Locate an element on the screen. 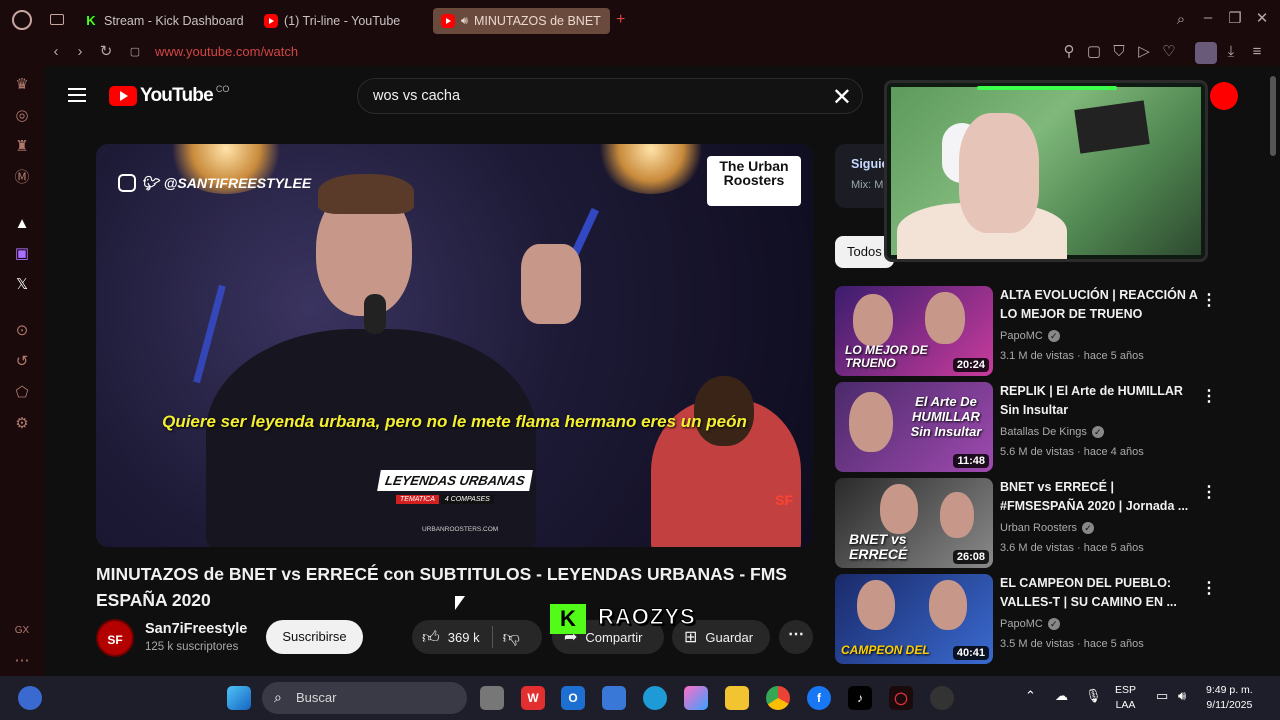 This screenshot has width=1280, height=720. taskbar-search: ⌕ Buscar is located at coordinates (364, 698).